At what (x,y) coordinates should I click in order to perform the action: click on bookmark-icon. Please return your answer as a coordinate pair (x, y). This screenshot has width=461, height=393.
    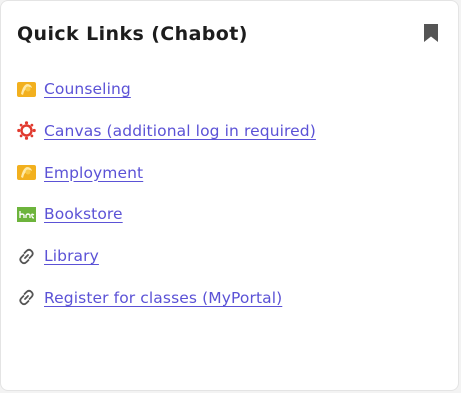
    Looking at the image, I should click on (431, 33).